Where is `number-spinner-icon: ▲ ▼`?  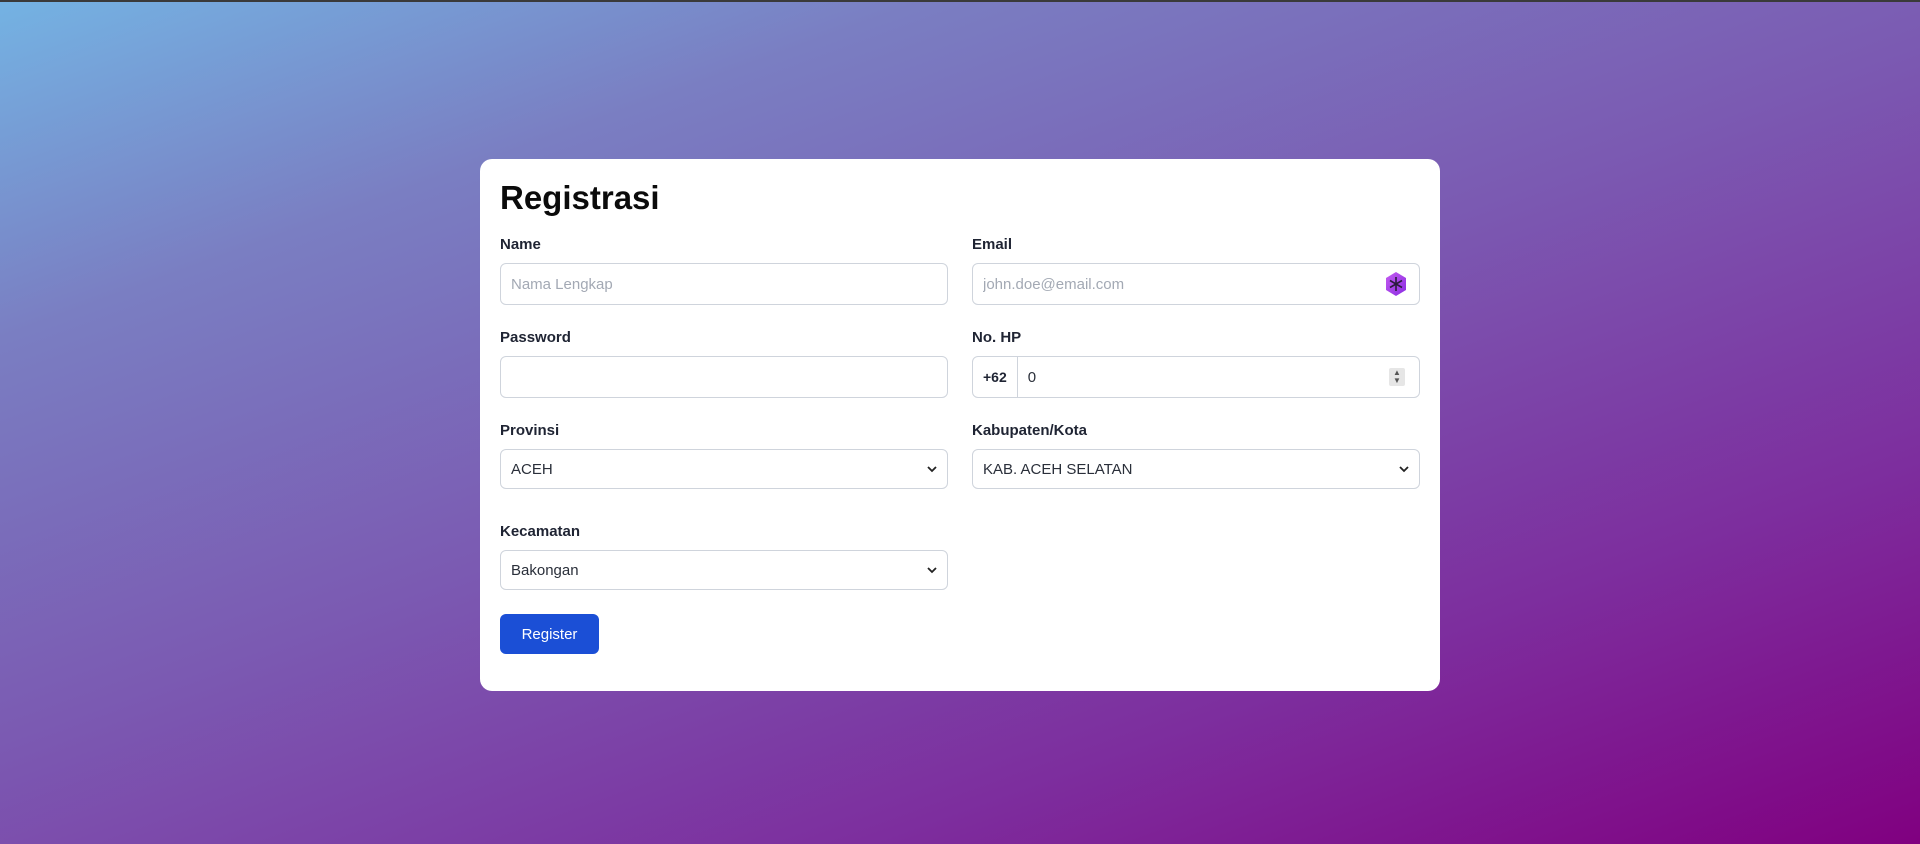
number-spinner-icon: ▲ ▼ is located at coordinates (1397, 377).